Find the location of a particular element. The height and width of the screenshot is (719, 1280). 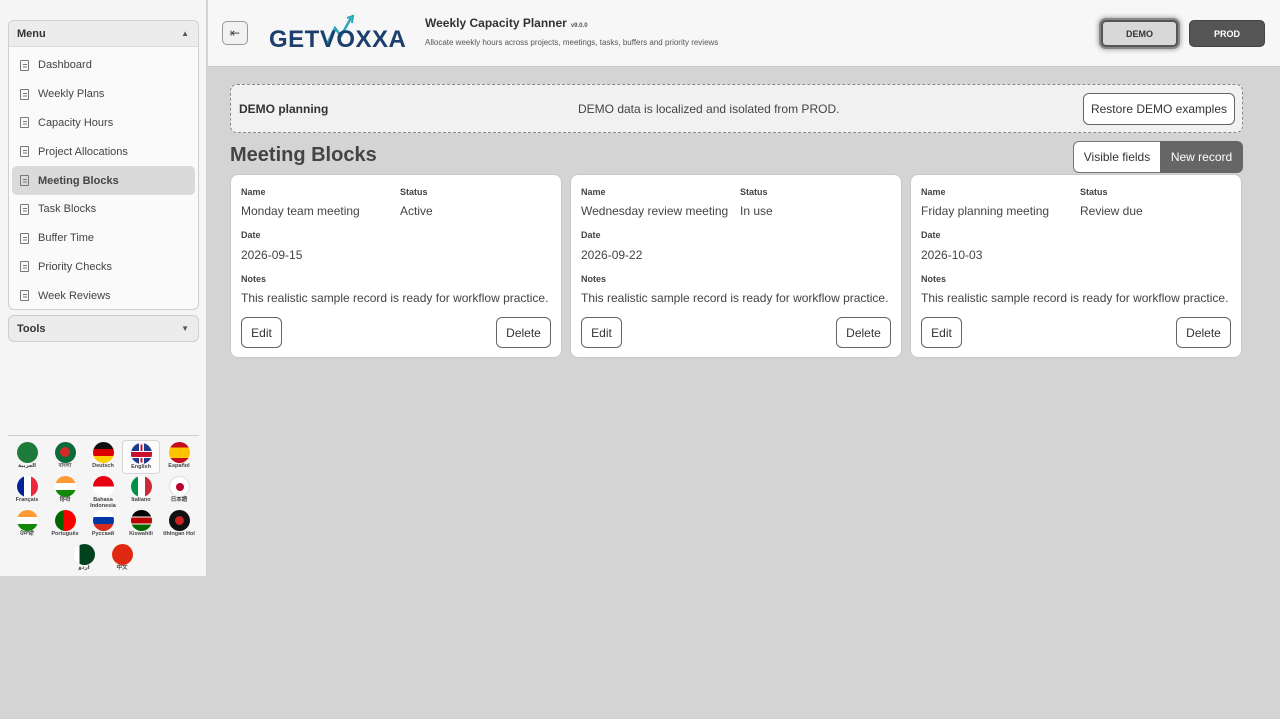

language-option-arabic: العربية is located at coordinates (27, 457).